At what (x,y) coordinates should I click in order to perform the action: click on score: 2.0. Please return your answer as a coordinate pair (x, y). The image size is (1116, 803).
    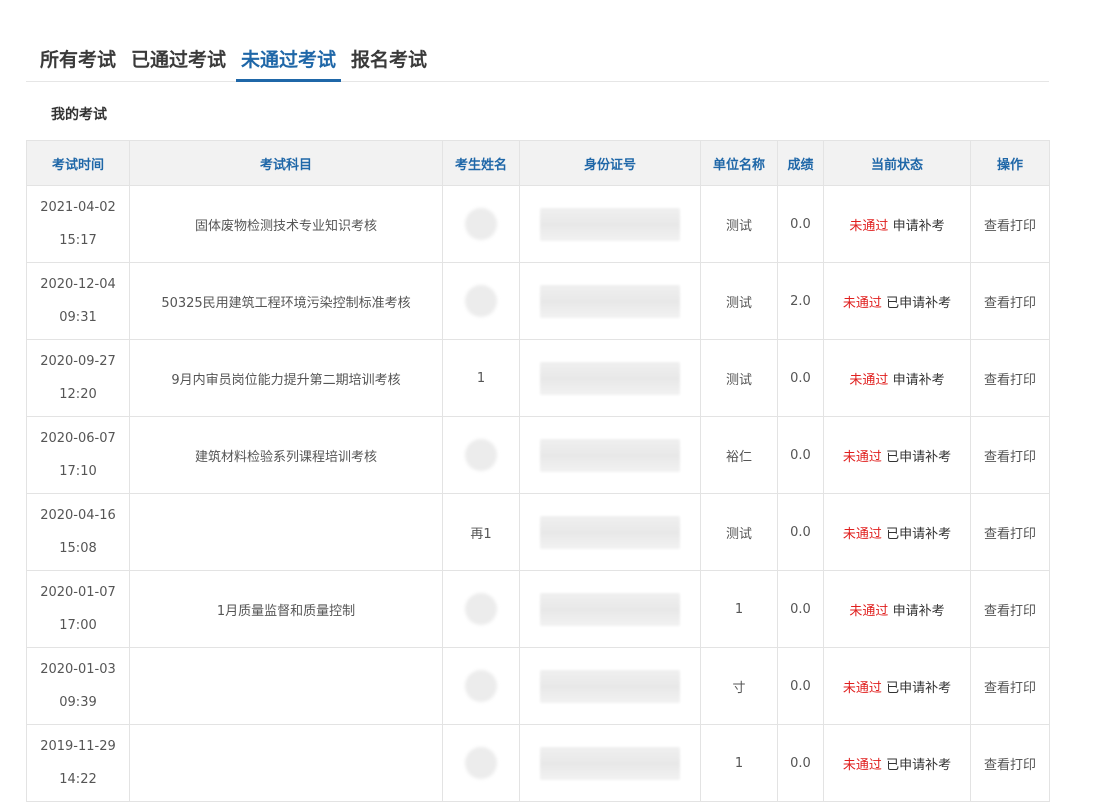
    Looking at the image, I should click on (800, 301).